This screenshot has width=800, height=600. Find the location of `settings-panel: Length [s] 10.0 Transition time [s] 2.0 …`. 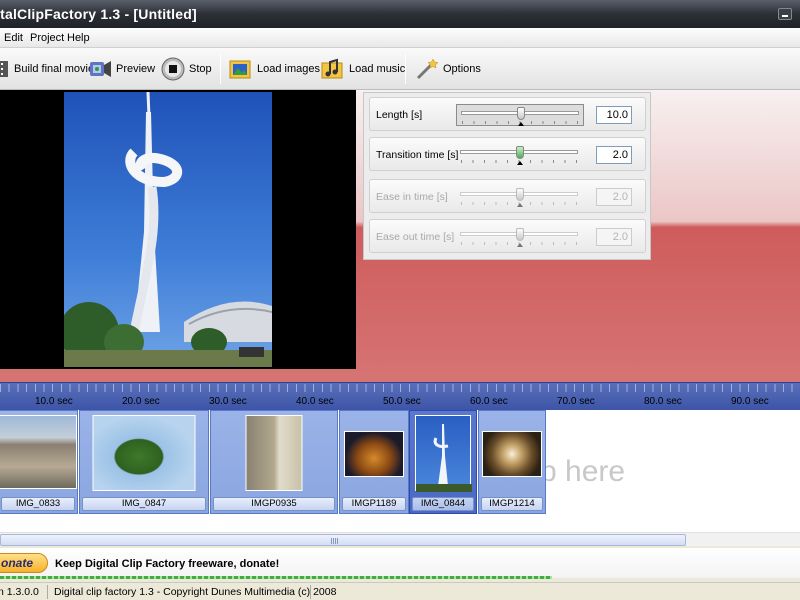

settings-panel: Length [s] 10.0 Transition time [s] 2.0 … is located at coordinates (507, 176).